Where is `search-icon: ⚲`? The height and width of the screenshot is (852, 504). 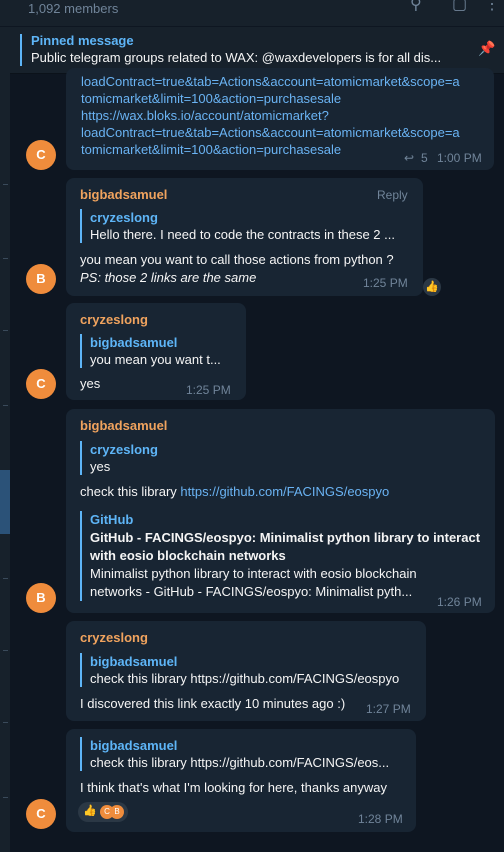
search-icon: ⚲ is located at coordinates (416, 6).